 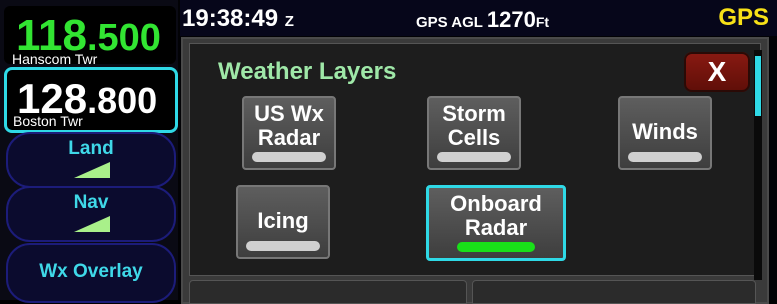 I want to click on onboard-radar-line2: Radar, so click(x=496, y=227).